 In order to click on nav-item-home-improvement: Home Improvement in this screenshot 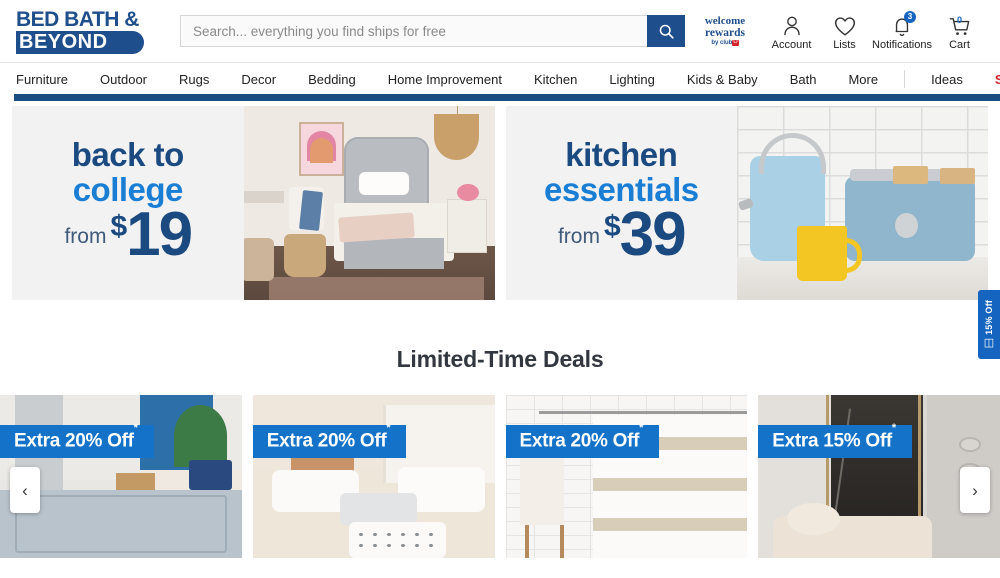, I will do `click(445, 79)`.